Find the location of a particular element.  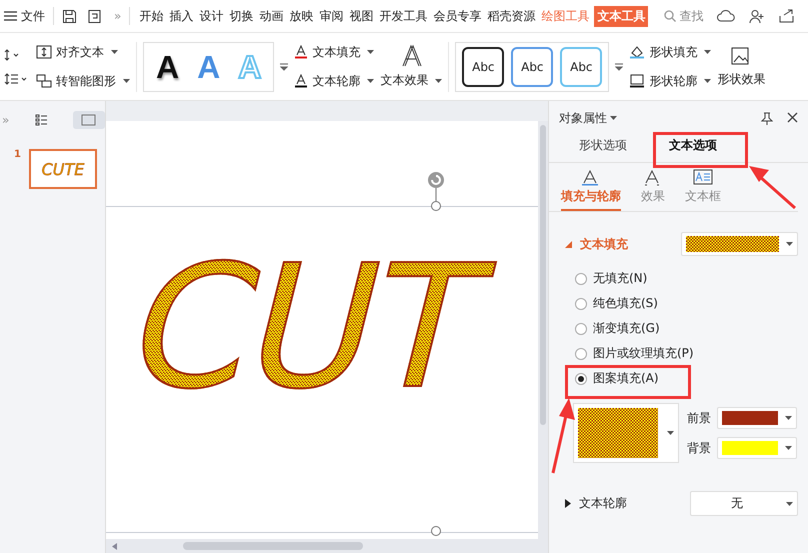

panel-title: 对象属性 is located at coordinates (588, 118).